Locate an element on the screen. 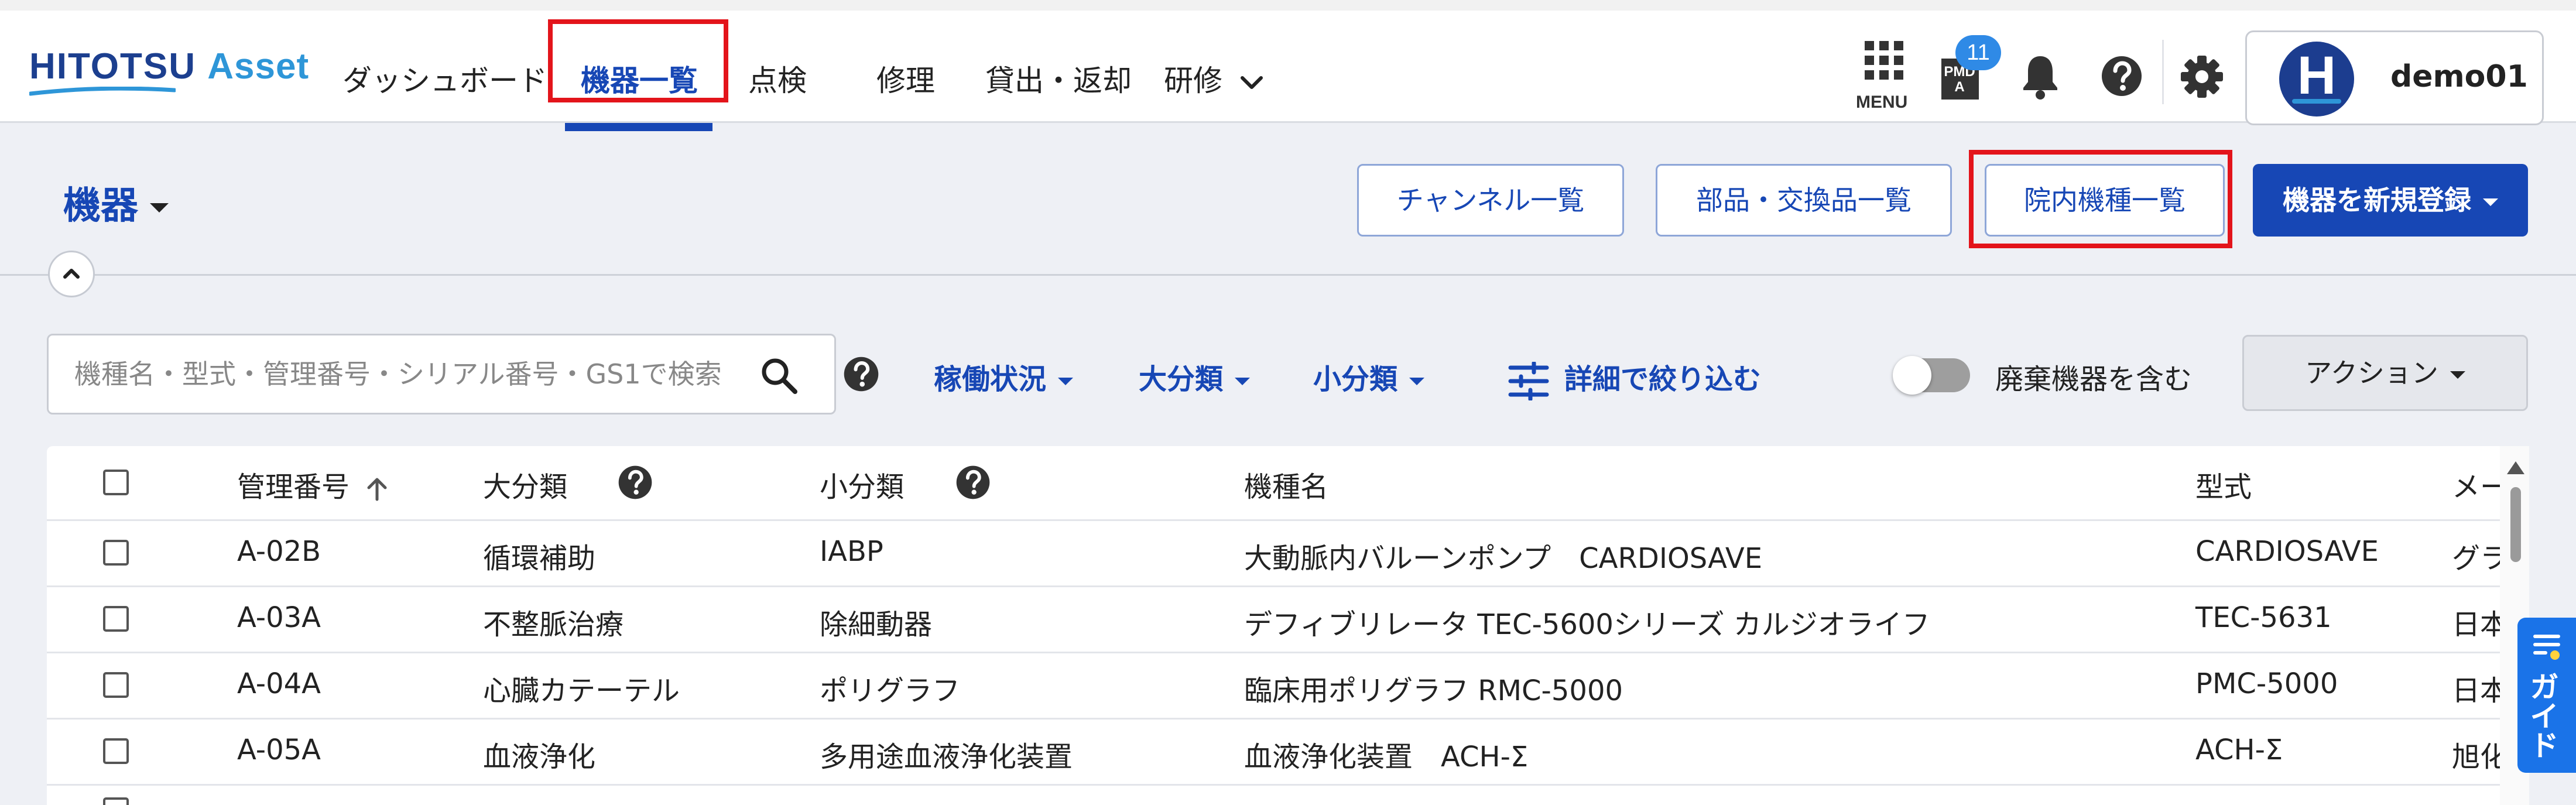 The height and width of the screenshot is (805, 2576). channel-list-button: チャンネル一覧 is located at coordinates (1490, 200).